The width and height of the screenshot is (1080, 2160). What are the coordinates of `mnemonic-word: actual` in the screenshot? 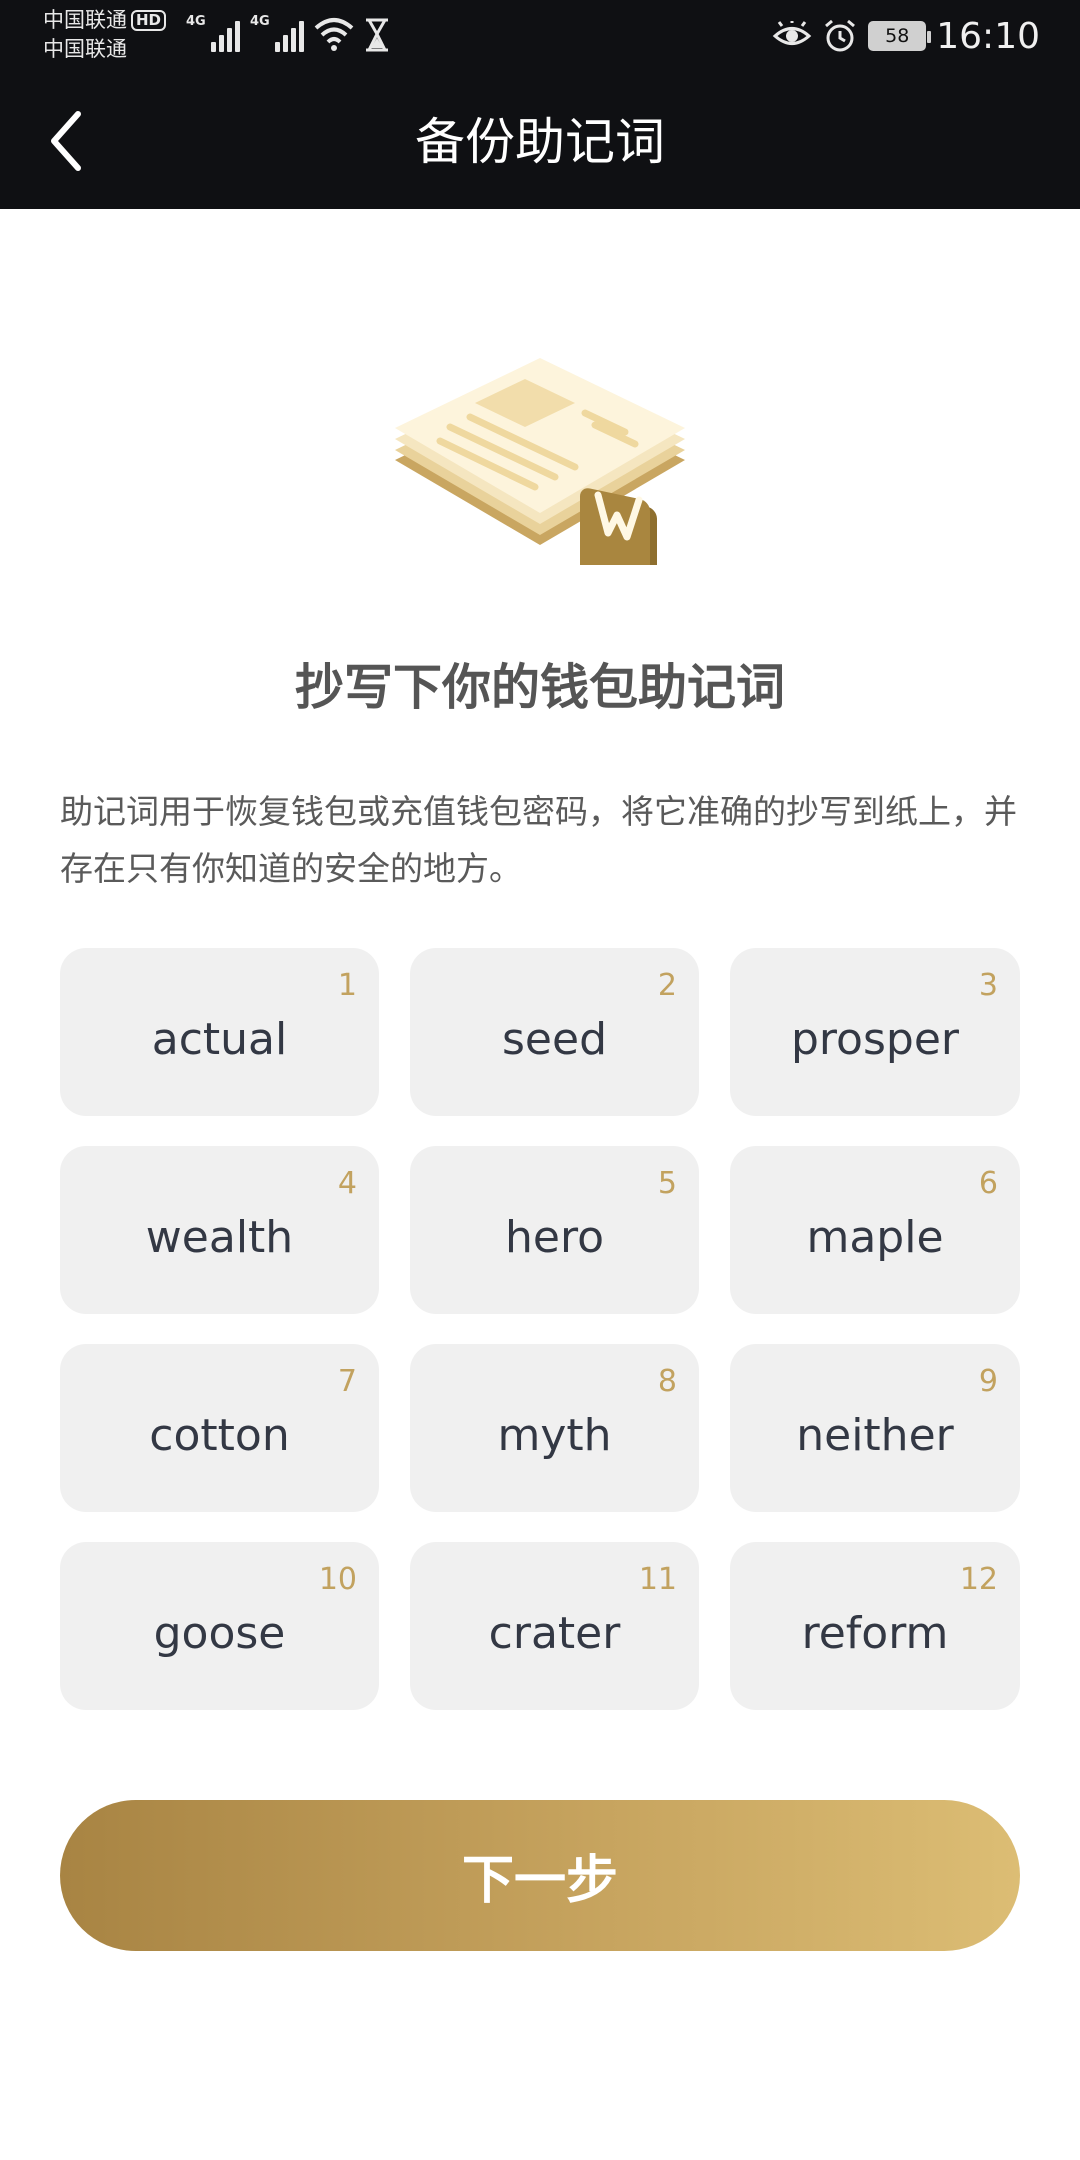 It's located at (219, 1039).